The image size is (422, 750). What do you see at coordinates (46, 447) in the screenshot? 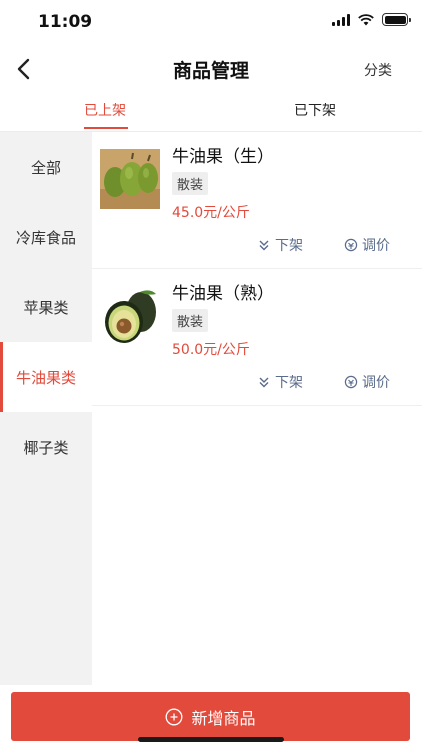
I see `sidebar-item-coconuts: 椰子类` at bounding box center [46, 447].